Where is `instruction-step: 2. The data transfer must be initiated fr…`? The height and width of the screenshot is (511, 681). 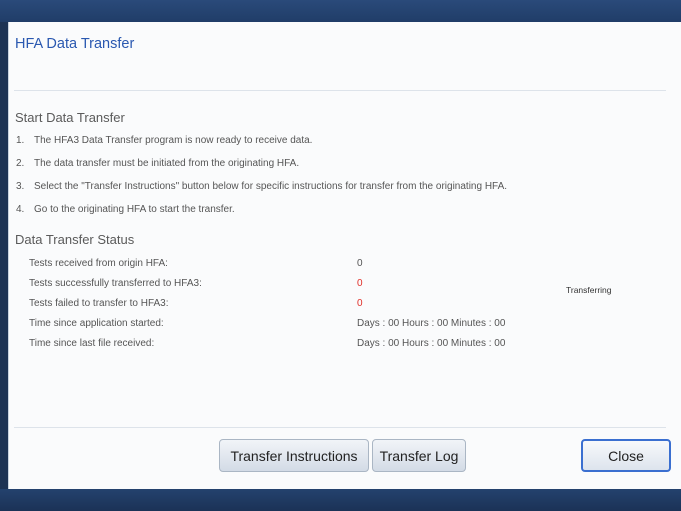
instruction-step: 2. The data transfer must be initiated fr… is located at coordinates (158, 163).